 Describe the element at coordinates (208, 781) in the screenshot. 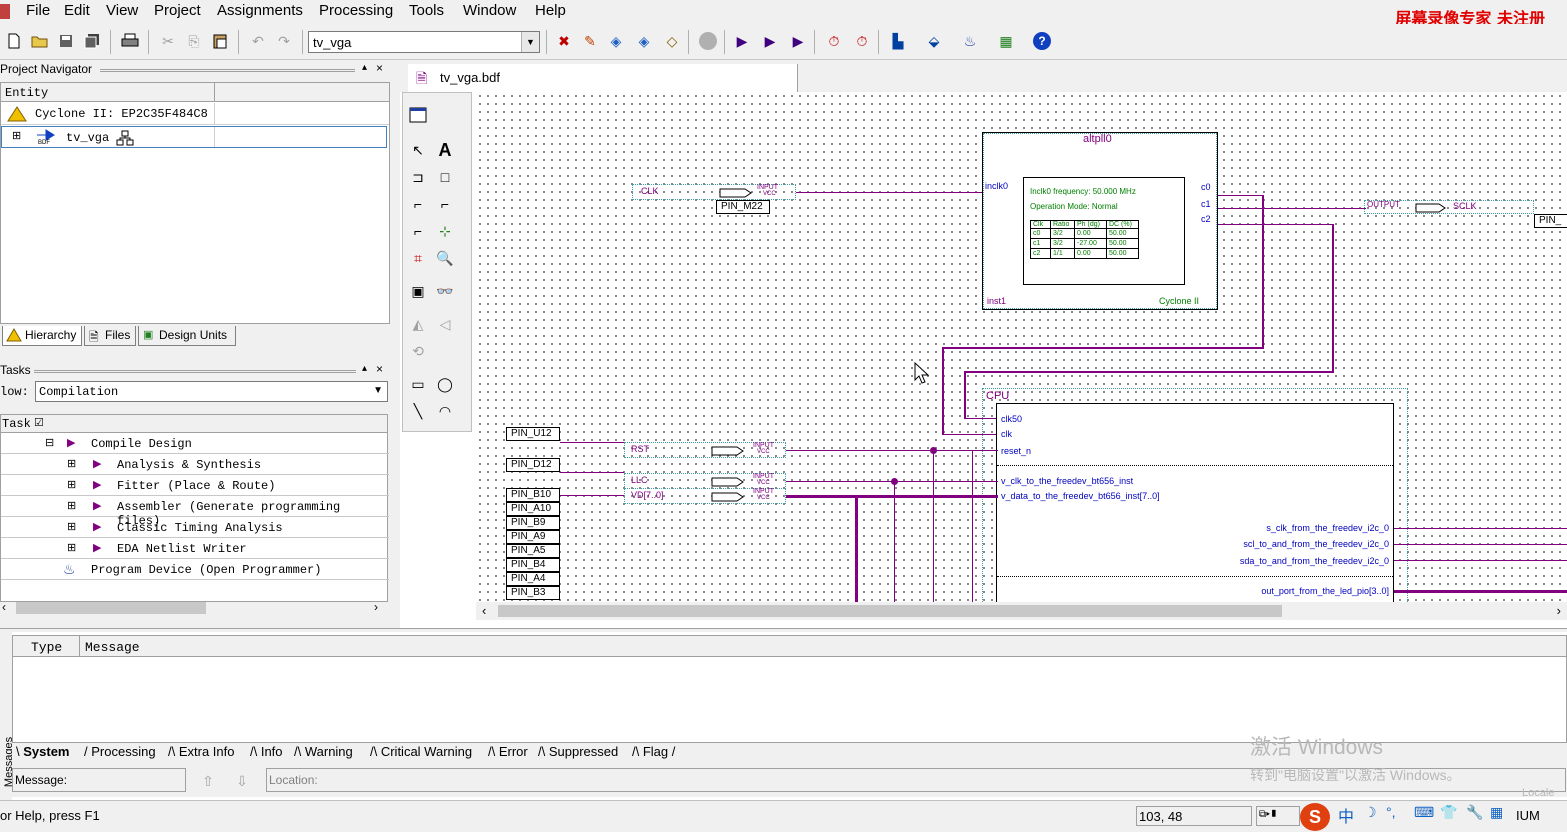

I see `arrow-up-icon: ⇧` at that location.